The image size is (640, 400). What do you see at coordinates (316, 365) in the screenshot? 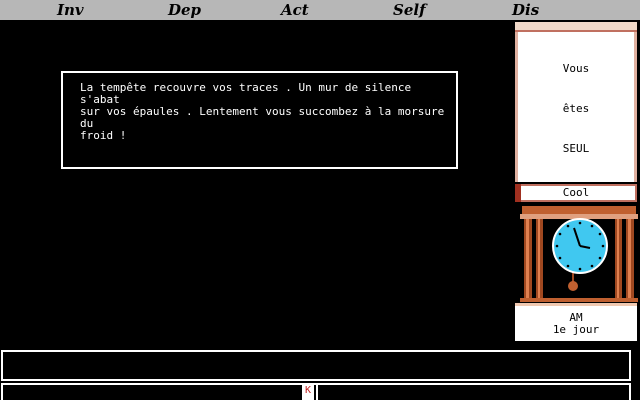
I see `command-input` at bounding box center [316, 365].